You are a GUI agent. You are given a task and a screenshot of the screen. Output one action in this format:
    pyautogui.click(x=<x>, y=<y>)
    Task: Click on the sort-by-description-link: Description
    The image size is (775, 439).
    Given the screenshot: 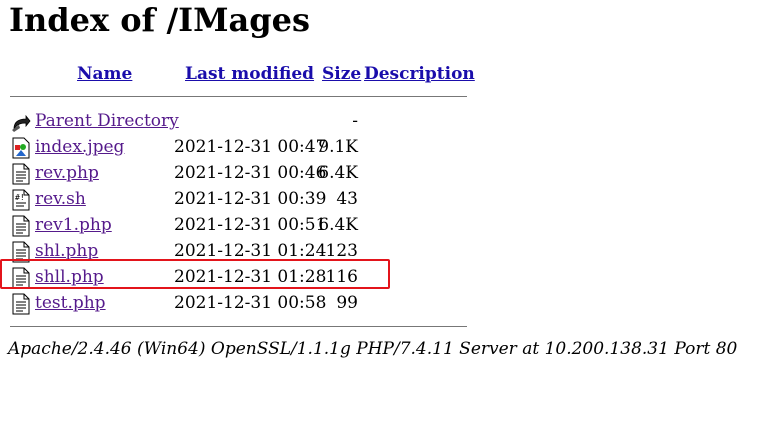 What is the action you would take?
    pyautogui.click(x=419, y=74)
    